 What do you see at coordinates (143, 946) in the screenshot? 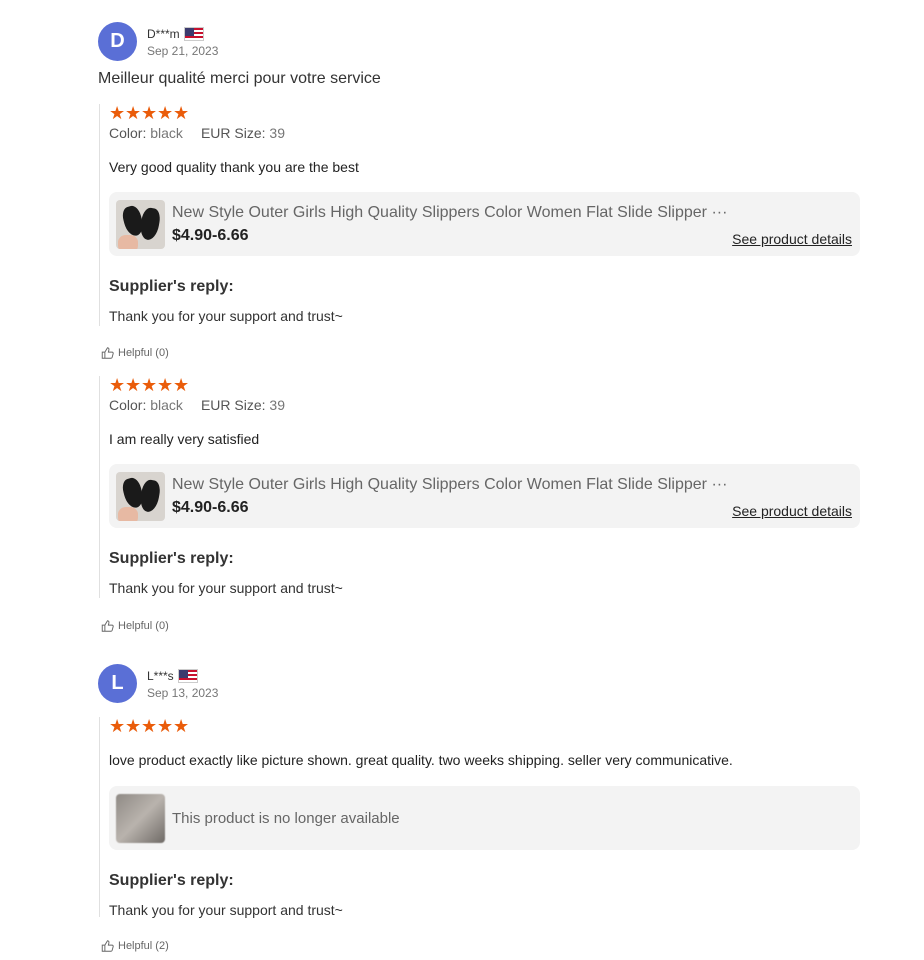
I see `helpful-count: Helpful (2)` at bounding box center [143, 946].